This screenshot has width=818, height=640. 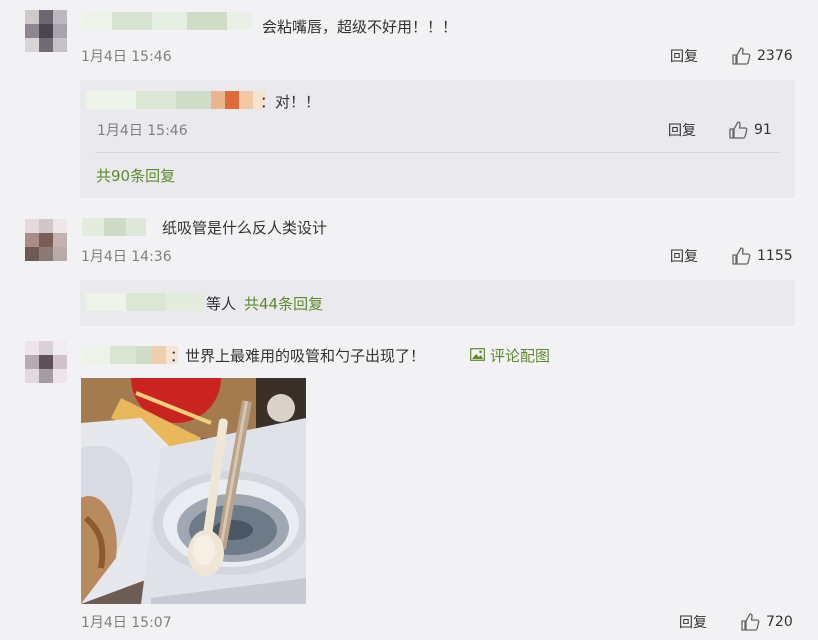 I want to click on like-count: 2376, so click(x=775, y=56).